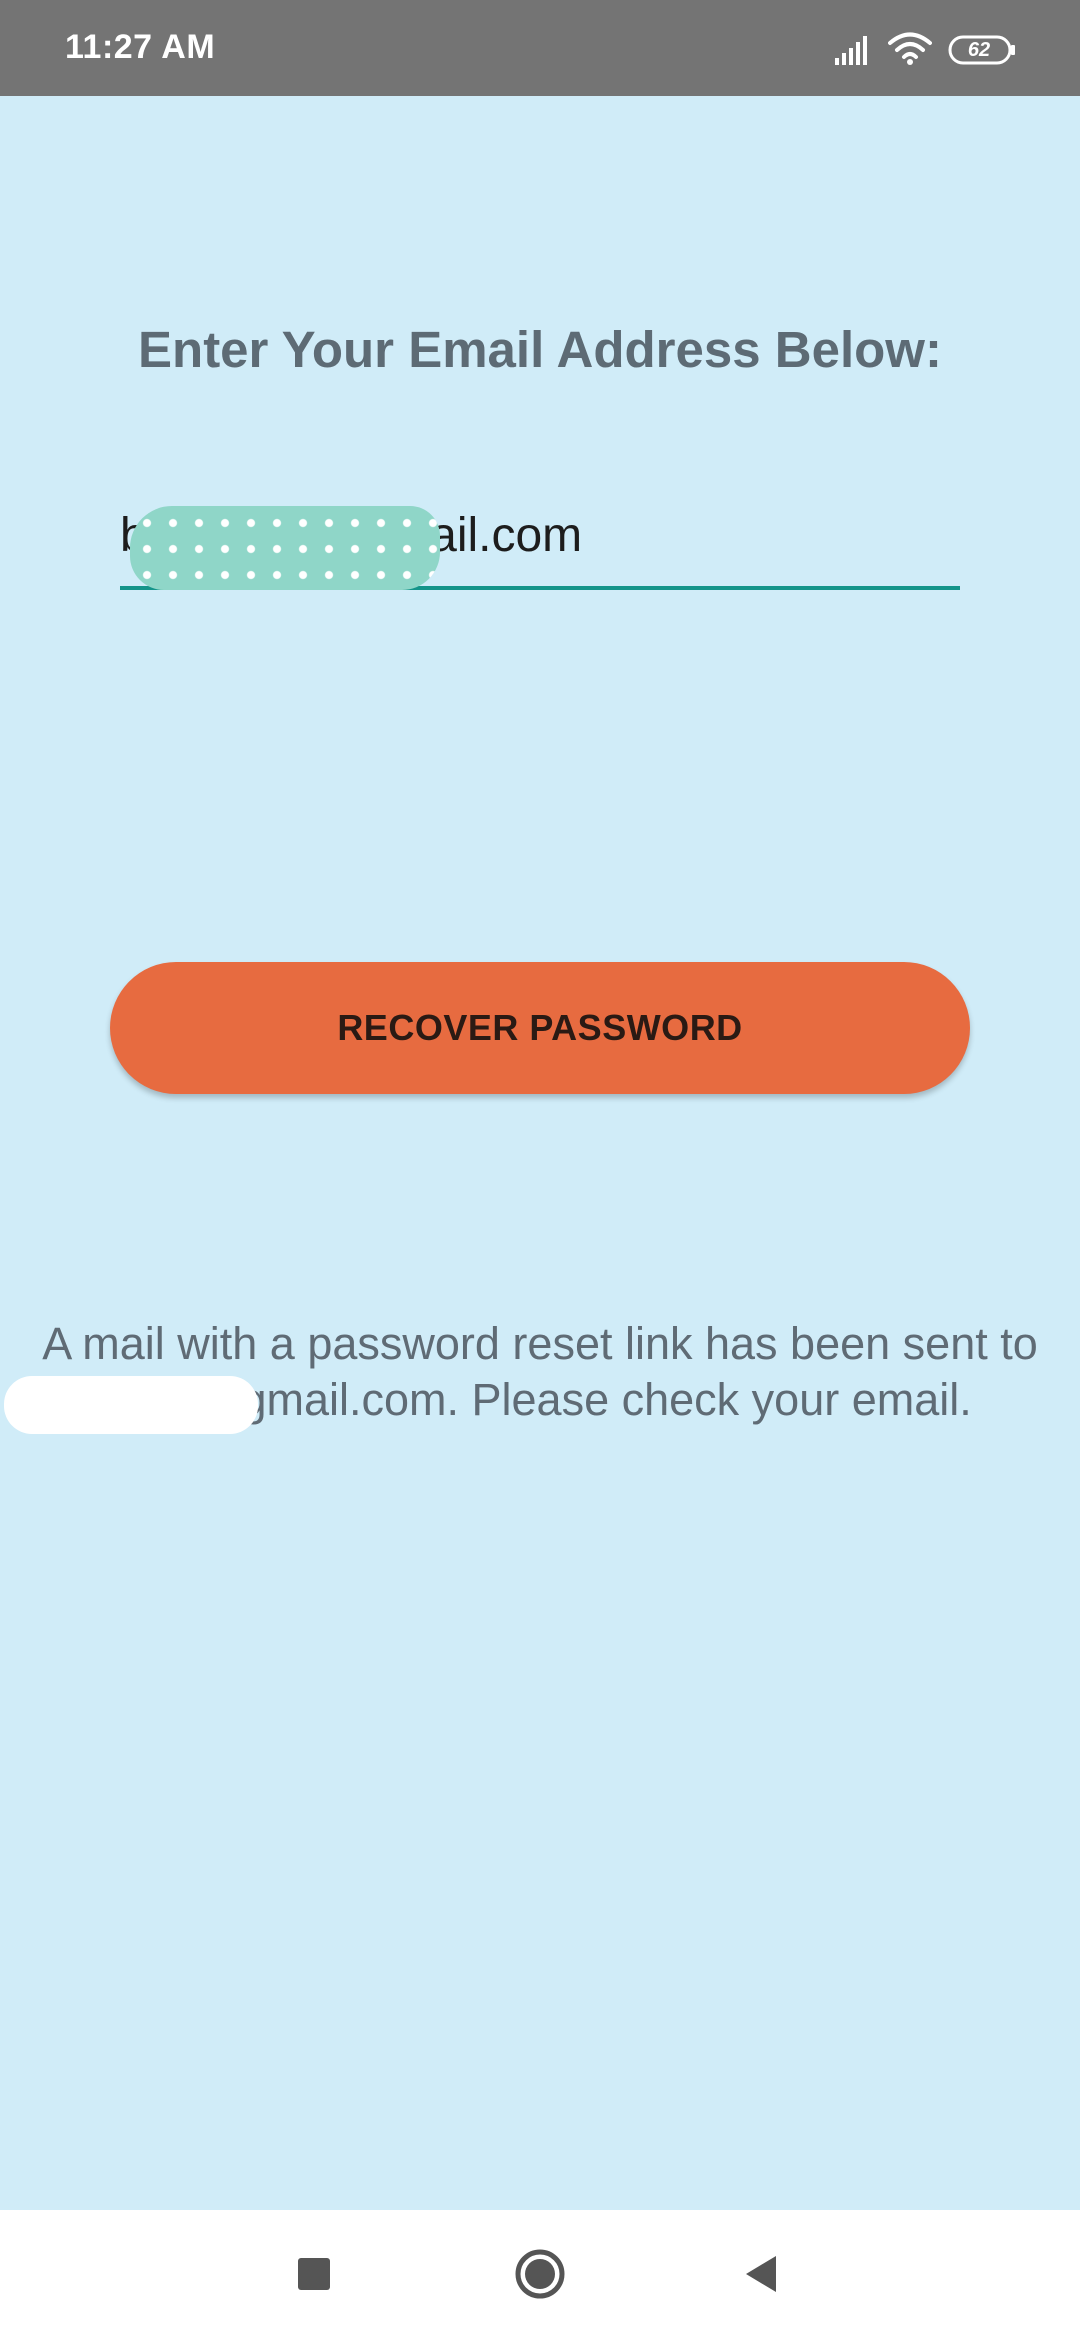 The width and height of the screenshot is (1080, 2340). Describe the element at coordinates (540, 349) in the screenshot. I see `page-title: Enter Your Email Address Below:` at that location.